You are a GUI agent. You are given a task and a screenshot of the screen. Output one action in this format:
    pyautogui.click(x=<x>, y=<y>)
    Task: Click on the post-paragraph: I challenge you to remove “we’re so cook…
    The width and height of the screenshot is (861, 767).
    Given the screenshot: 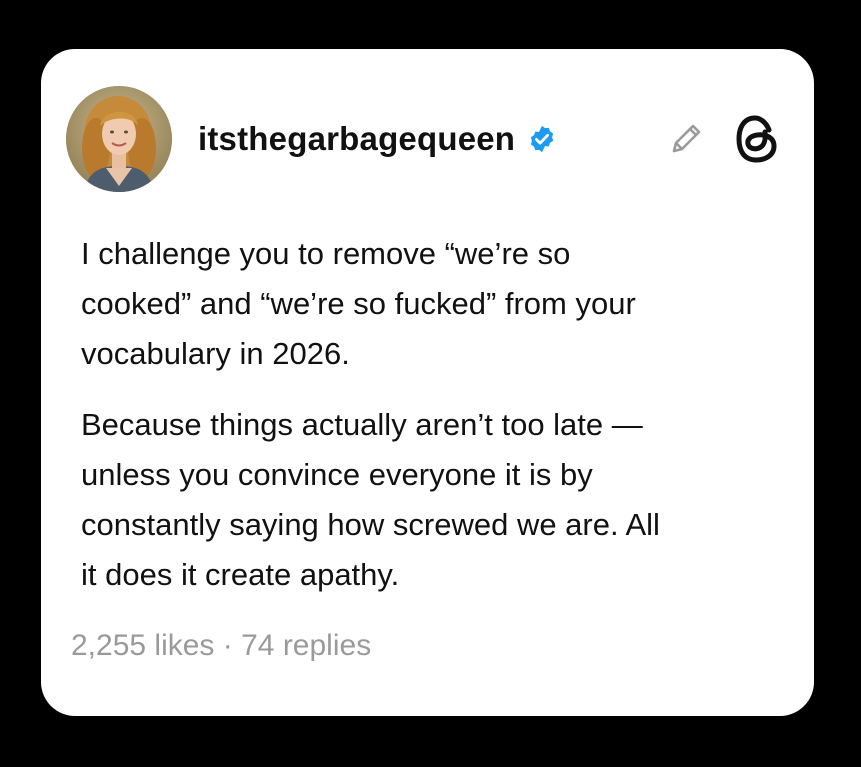 What is the action you would take?
    pyautogui.click(x=358, y=303)
    